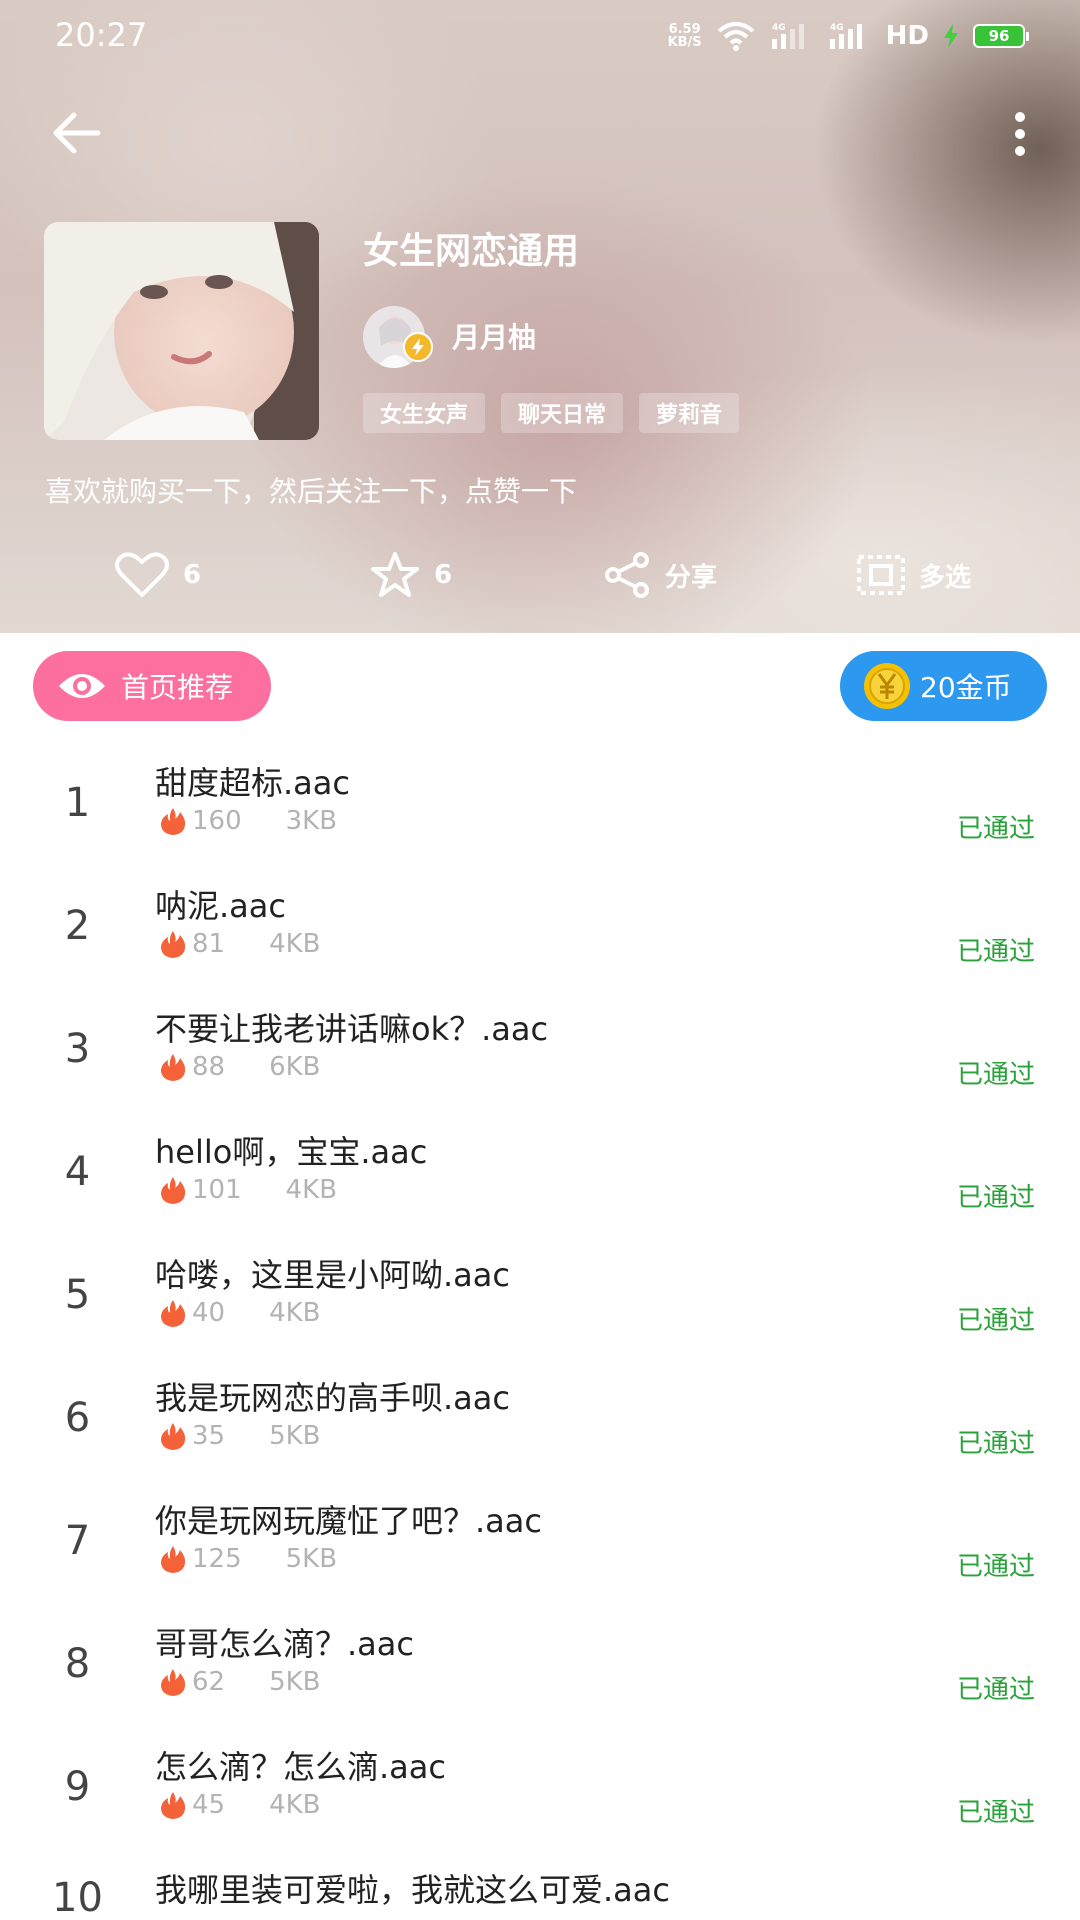  I want to click on play-count: 35, so click(209, 1436).